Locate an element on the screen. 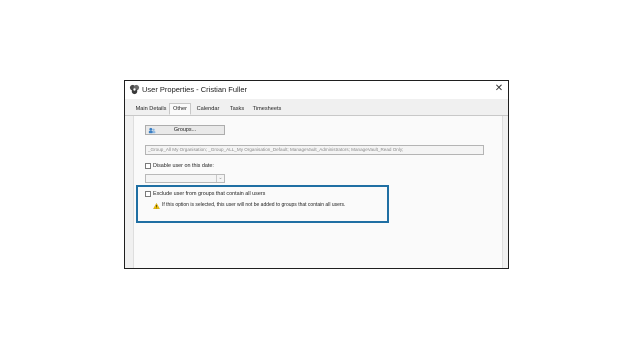 The width and height of the screenshot is (640, 360). tab-calendar: Calendar is located at coordinates (208, 109).